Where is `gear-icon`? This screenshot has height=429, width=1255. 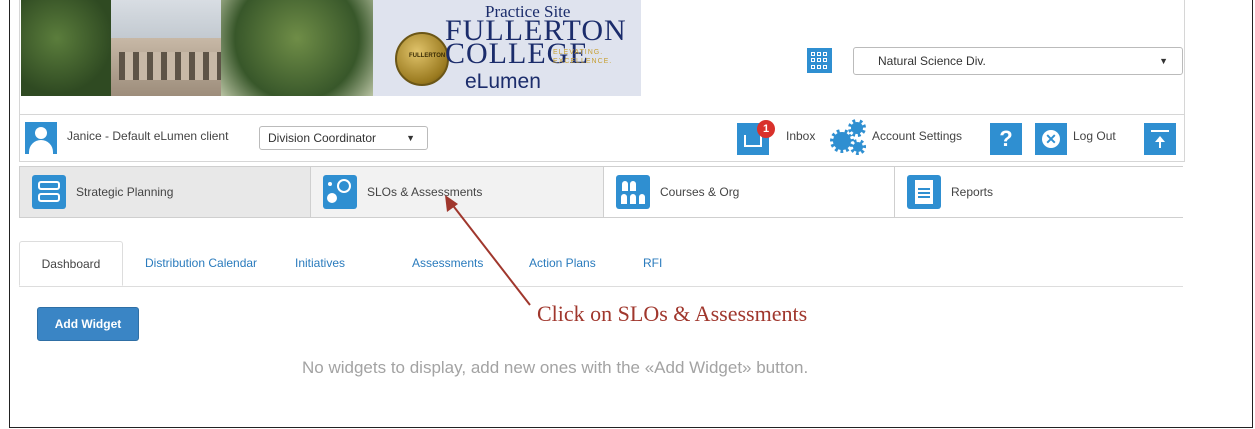
gear-icon is located at coordinates (849, 138).